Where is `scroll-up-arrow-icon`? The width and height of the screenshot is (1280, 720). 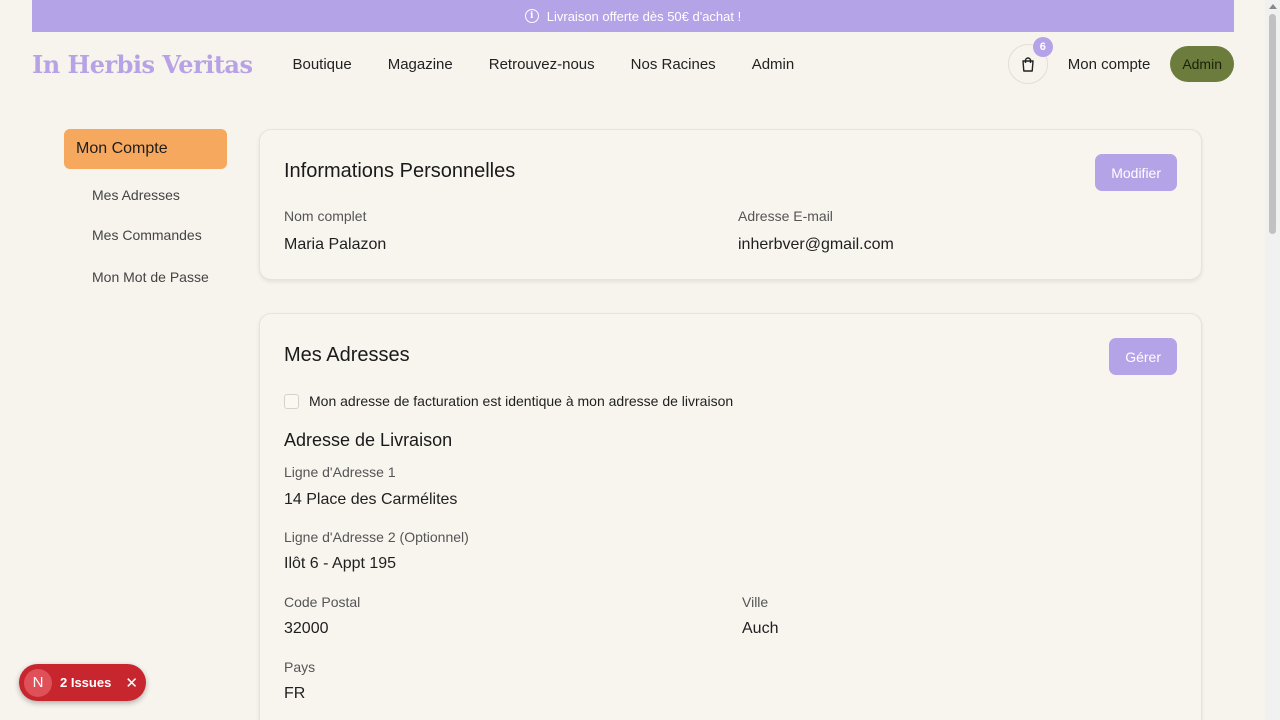
scroll-up-arrow-icon is located at coordinates (1273, 6).